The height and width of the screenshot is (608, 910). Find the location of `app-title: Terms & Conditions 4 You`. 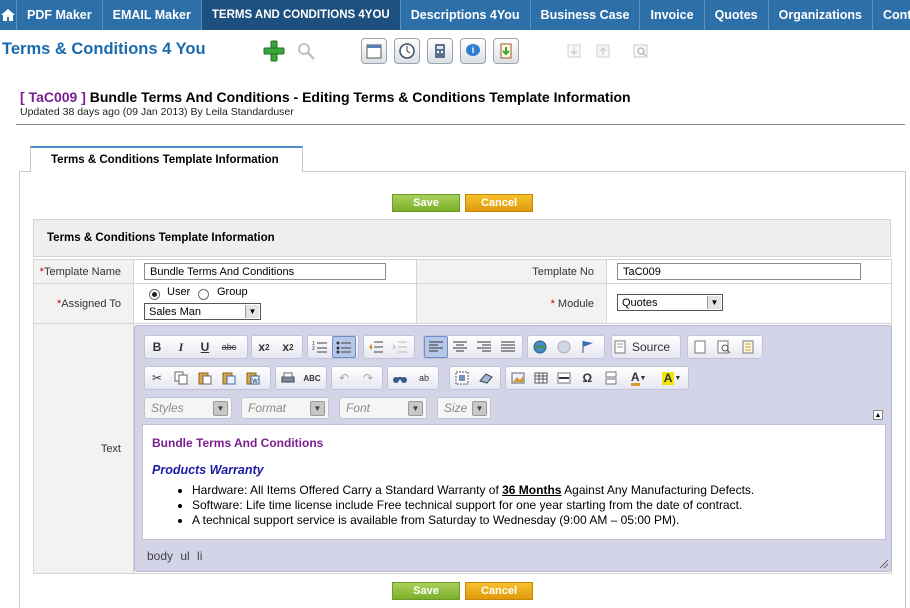

app-title: Terms & Conditions 4 You is located at coordinates (104, 49).